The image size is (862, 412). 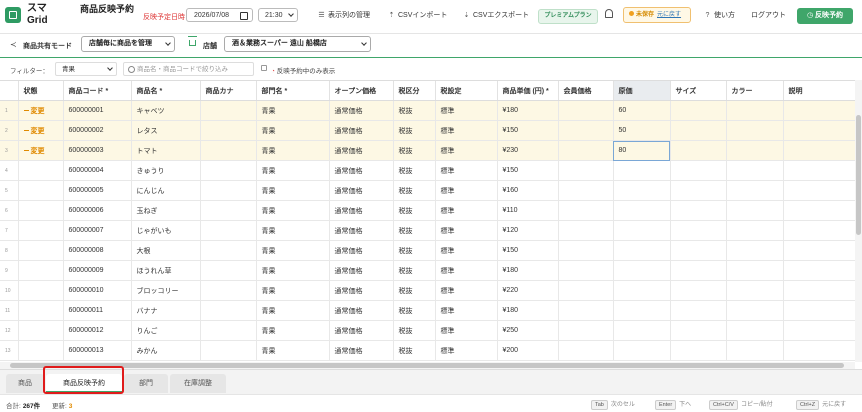 What do you see at coordinates (166, 91) in the screenshot?
I see `column-header: 商品名 *` at bounding box center [166, 91].